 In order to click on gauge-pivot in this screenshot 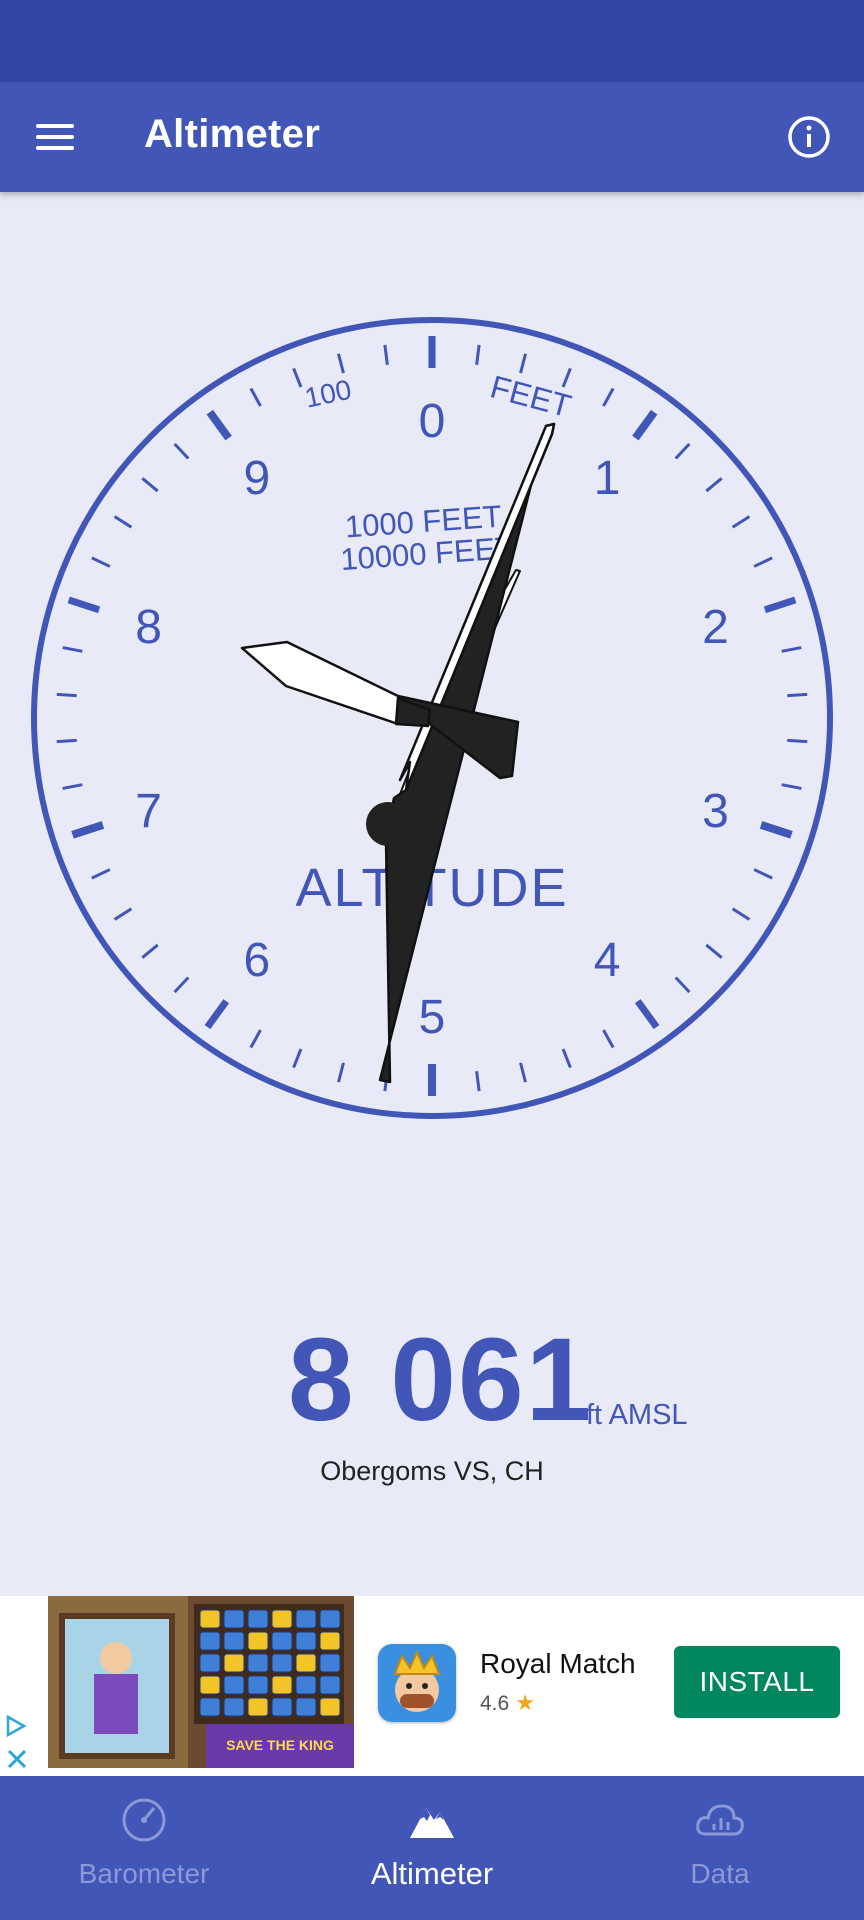, I will do `click(388, 824)`.